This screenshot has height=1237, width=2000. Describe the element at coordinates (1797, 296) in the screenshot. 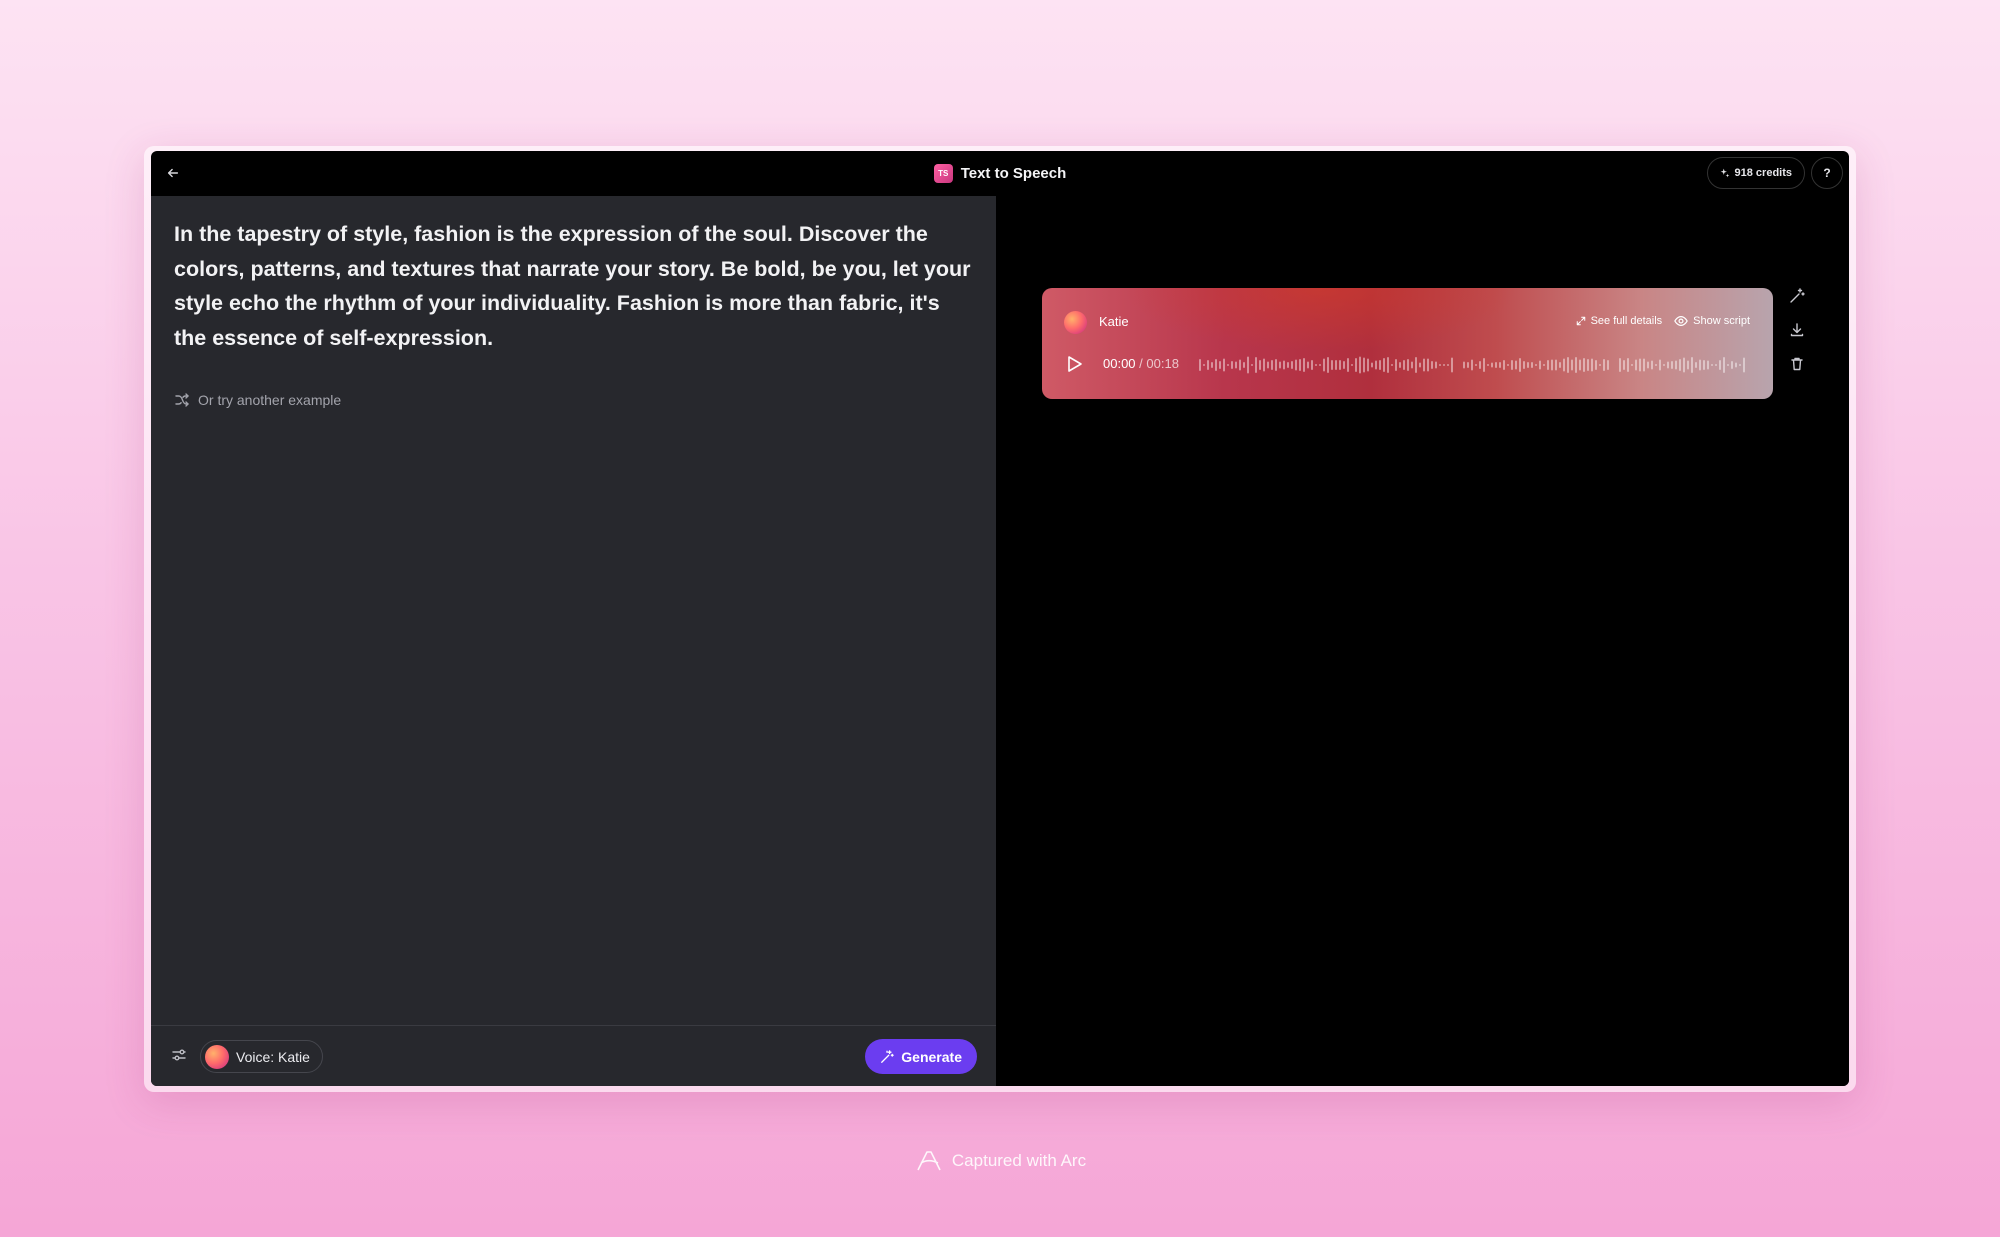

I see `regenerate-button` at that location.